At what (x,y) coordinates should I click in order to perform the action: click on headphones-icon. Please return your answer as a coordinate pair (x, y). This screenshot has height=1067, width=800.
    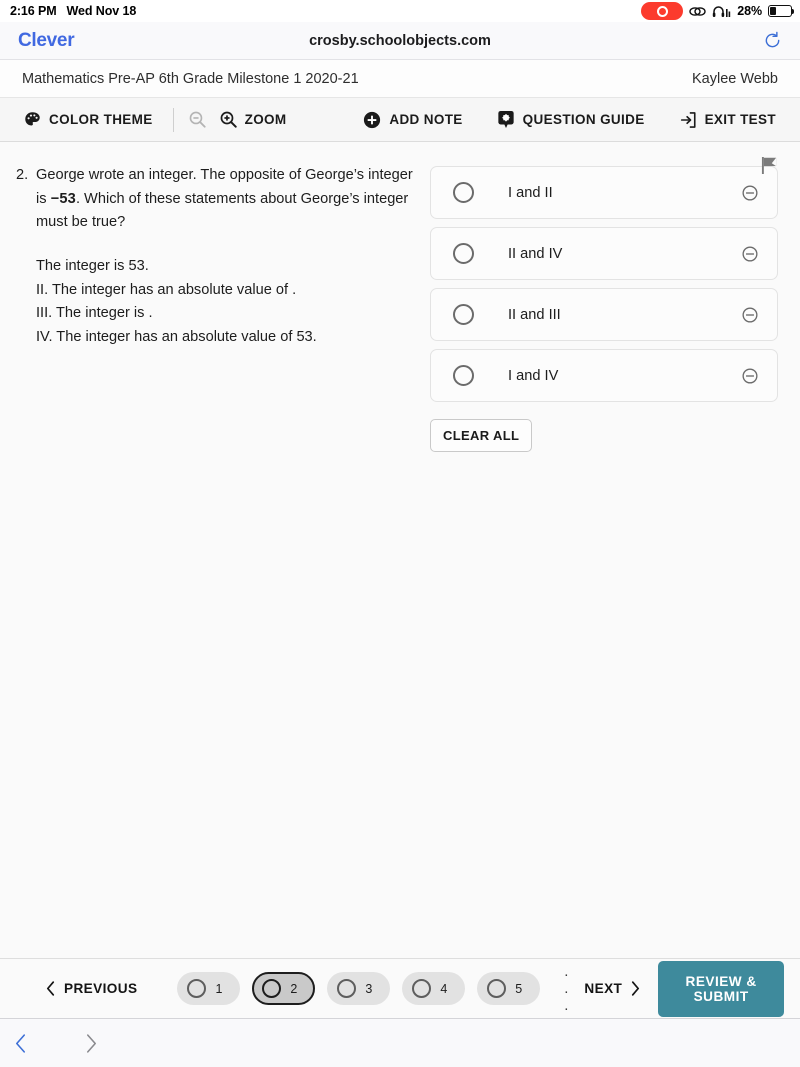
    Looking at the image, I should click on (721, 11).